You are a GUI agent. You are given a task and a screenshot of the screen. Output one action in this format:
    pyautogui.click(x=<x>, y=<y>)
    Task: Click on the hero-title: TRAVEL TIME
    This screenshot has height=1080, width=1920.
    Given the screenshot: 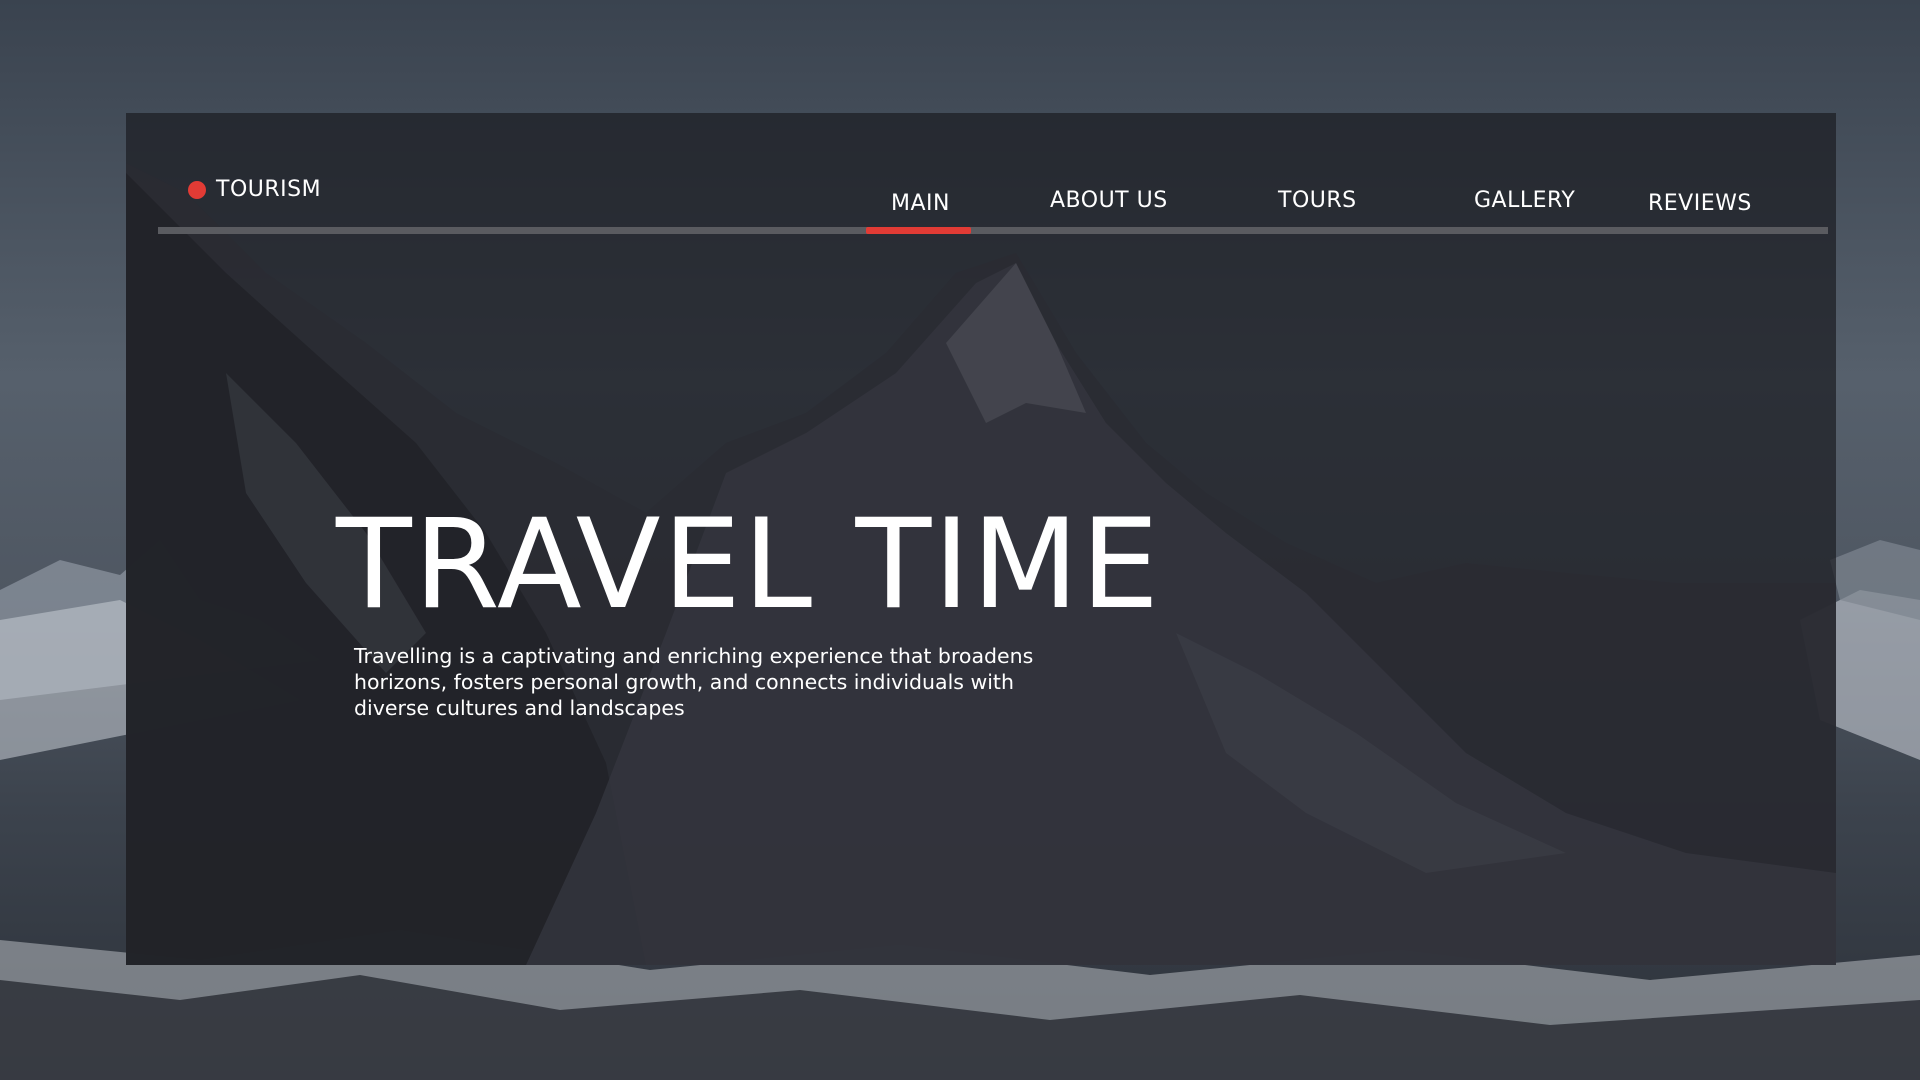 What is the action you would take?
    pyautogui.click(x=749, y=565)
    